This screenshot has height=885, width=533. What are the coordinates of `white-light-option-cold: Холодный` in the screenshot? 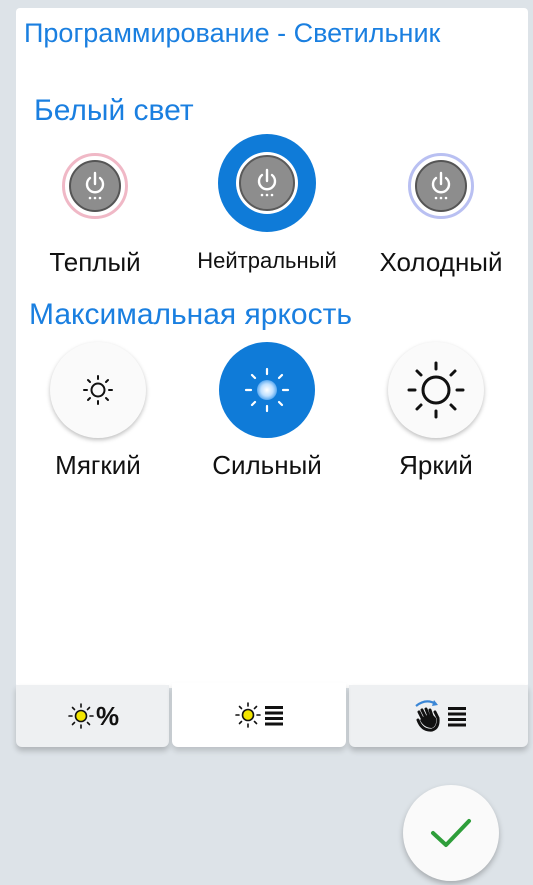 It's located at (441, 215).